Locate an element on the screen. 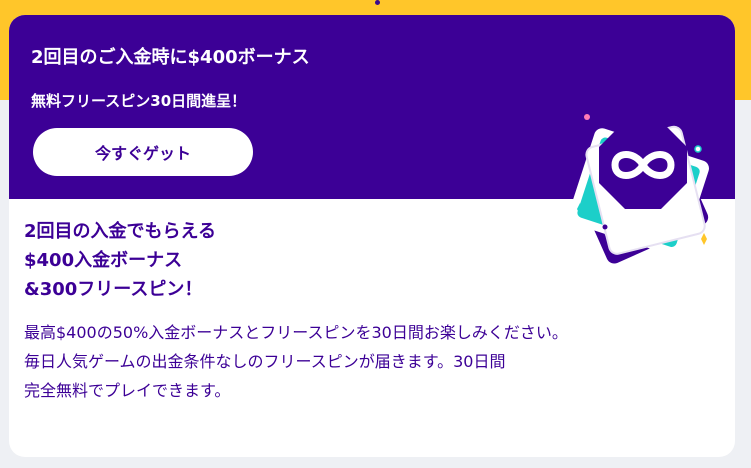 The height and width of the screenshot is (468, 751). offer-heading-line: &300フリースピン！ is located at coordinates (113, 289).